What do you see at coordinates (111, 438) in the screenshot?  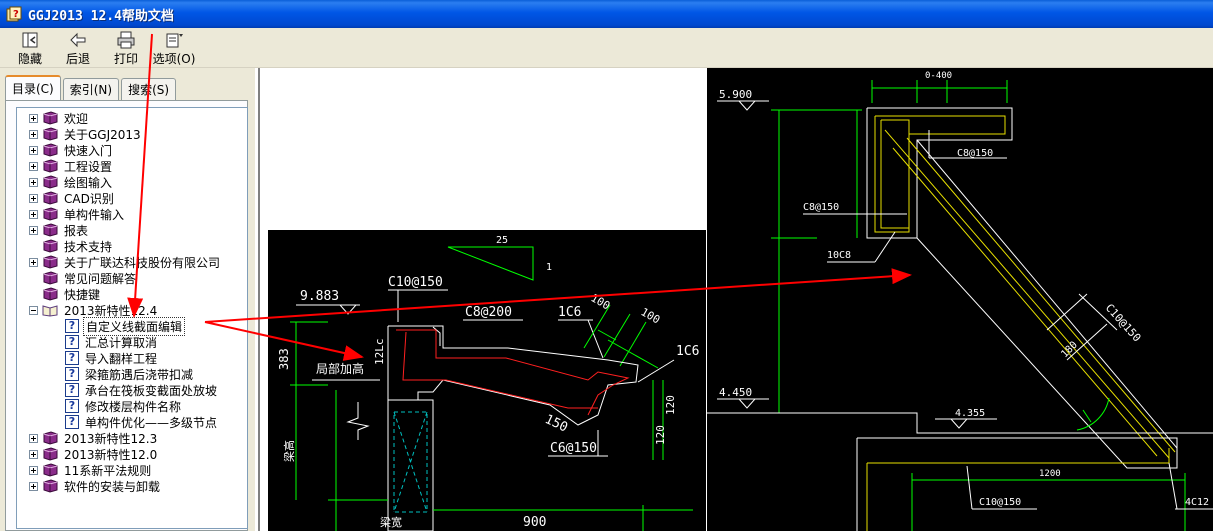 I see `tree-item-label: 2013新特性12.3` at bounding box center [111, 438].